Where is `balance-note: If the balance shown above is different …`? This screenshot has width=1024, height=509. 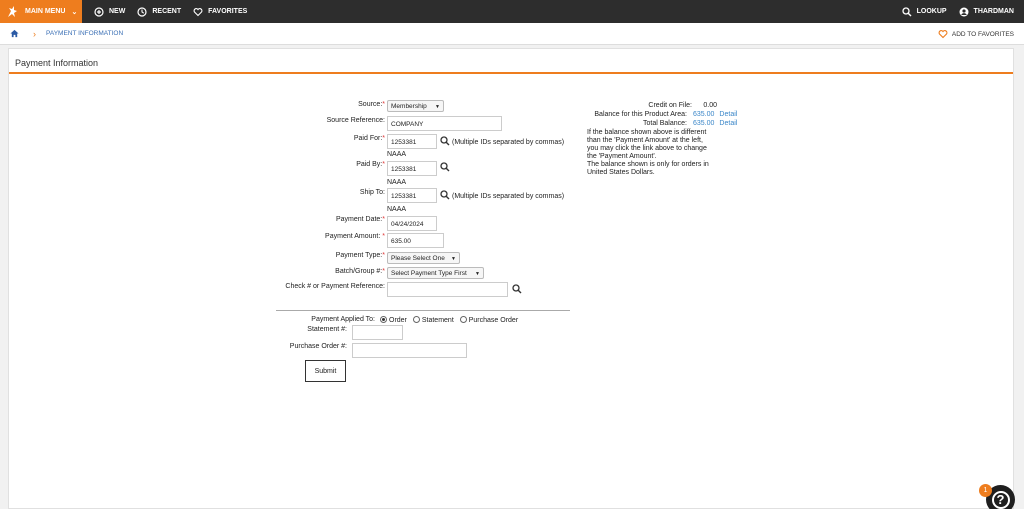 balance-note: If the balance shown above is different … is located at coordinates (648, 152).